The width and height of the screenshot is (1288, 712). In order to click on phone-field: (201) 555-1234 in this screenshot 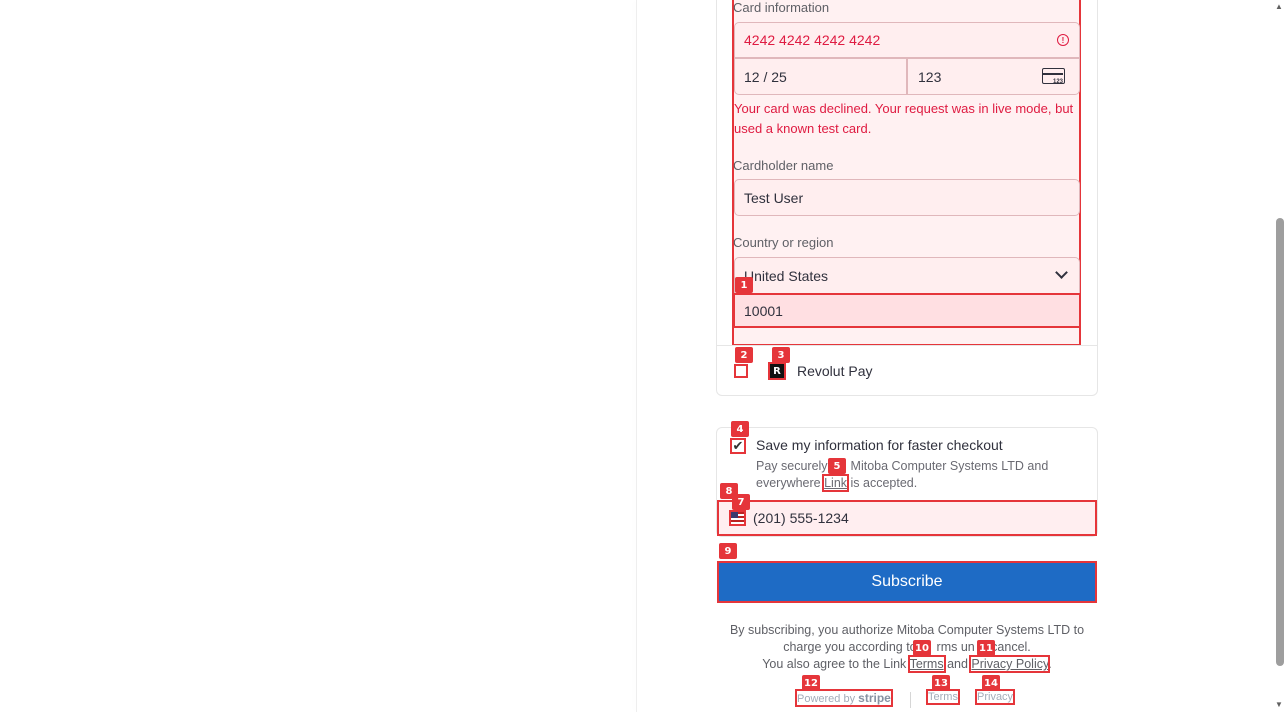, I will do `click(913, 518)`.